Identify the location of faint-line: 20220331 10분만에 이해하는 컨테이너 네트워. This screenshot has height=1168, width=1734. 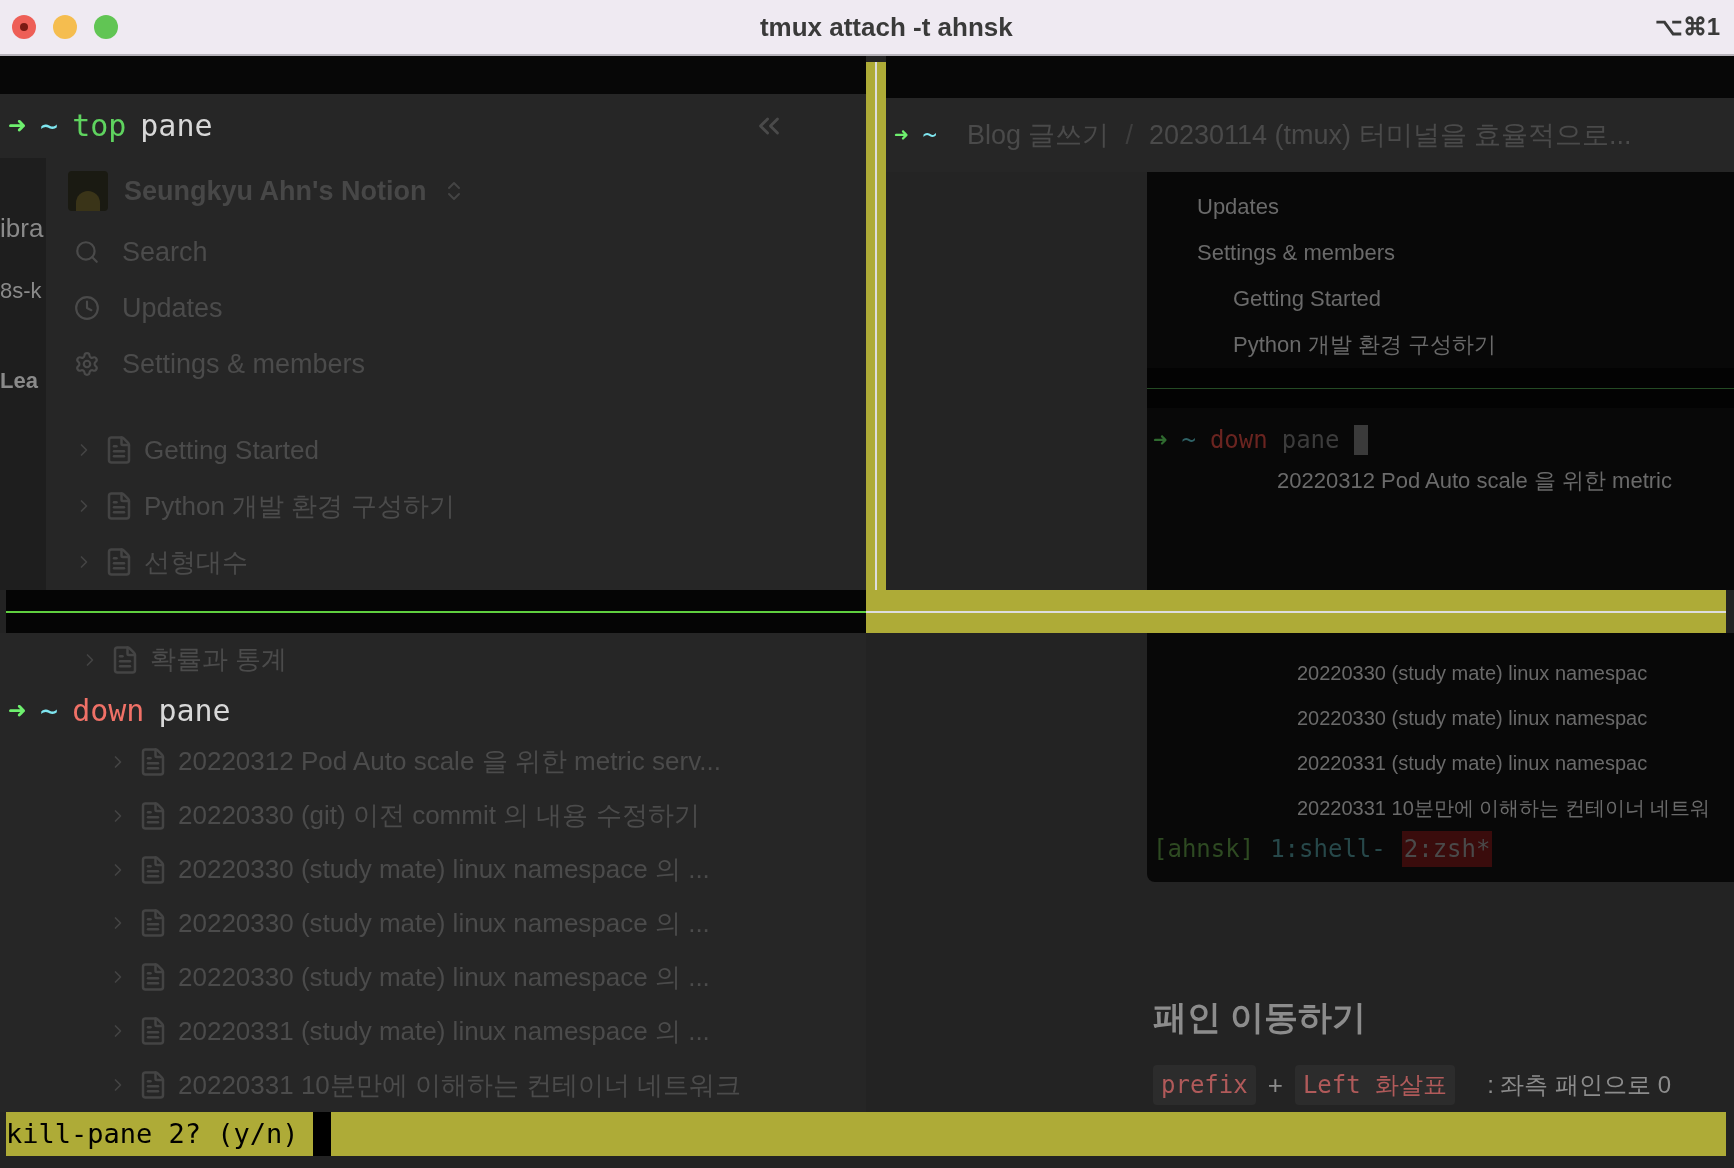
(1504, 808).